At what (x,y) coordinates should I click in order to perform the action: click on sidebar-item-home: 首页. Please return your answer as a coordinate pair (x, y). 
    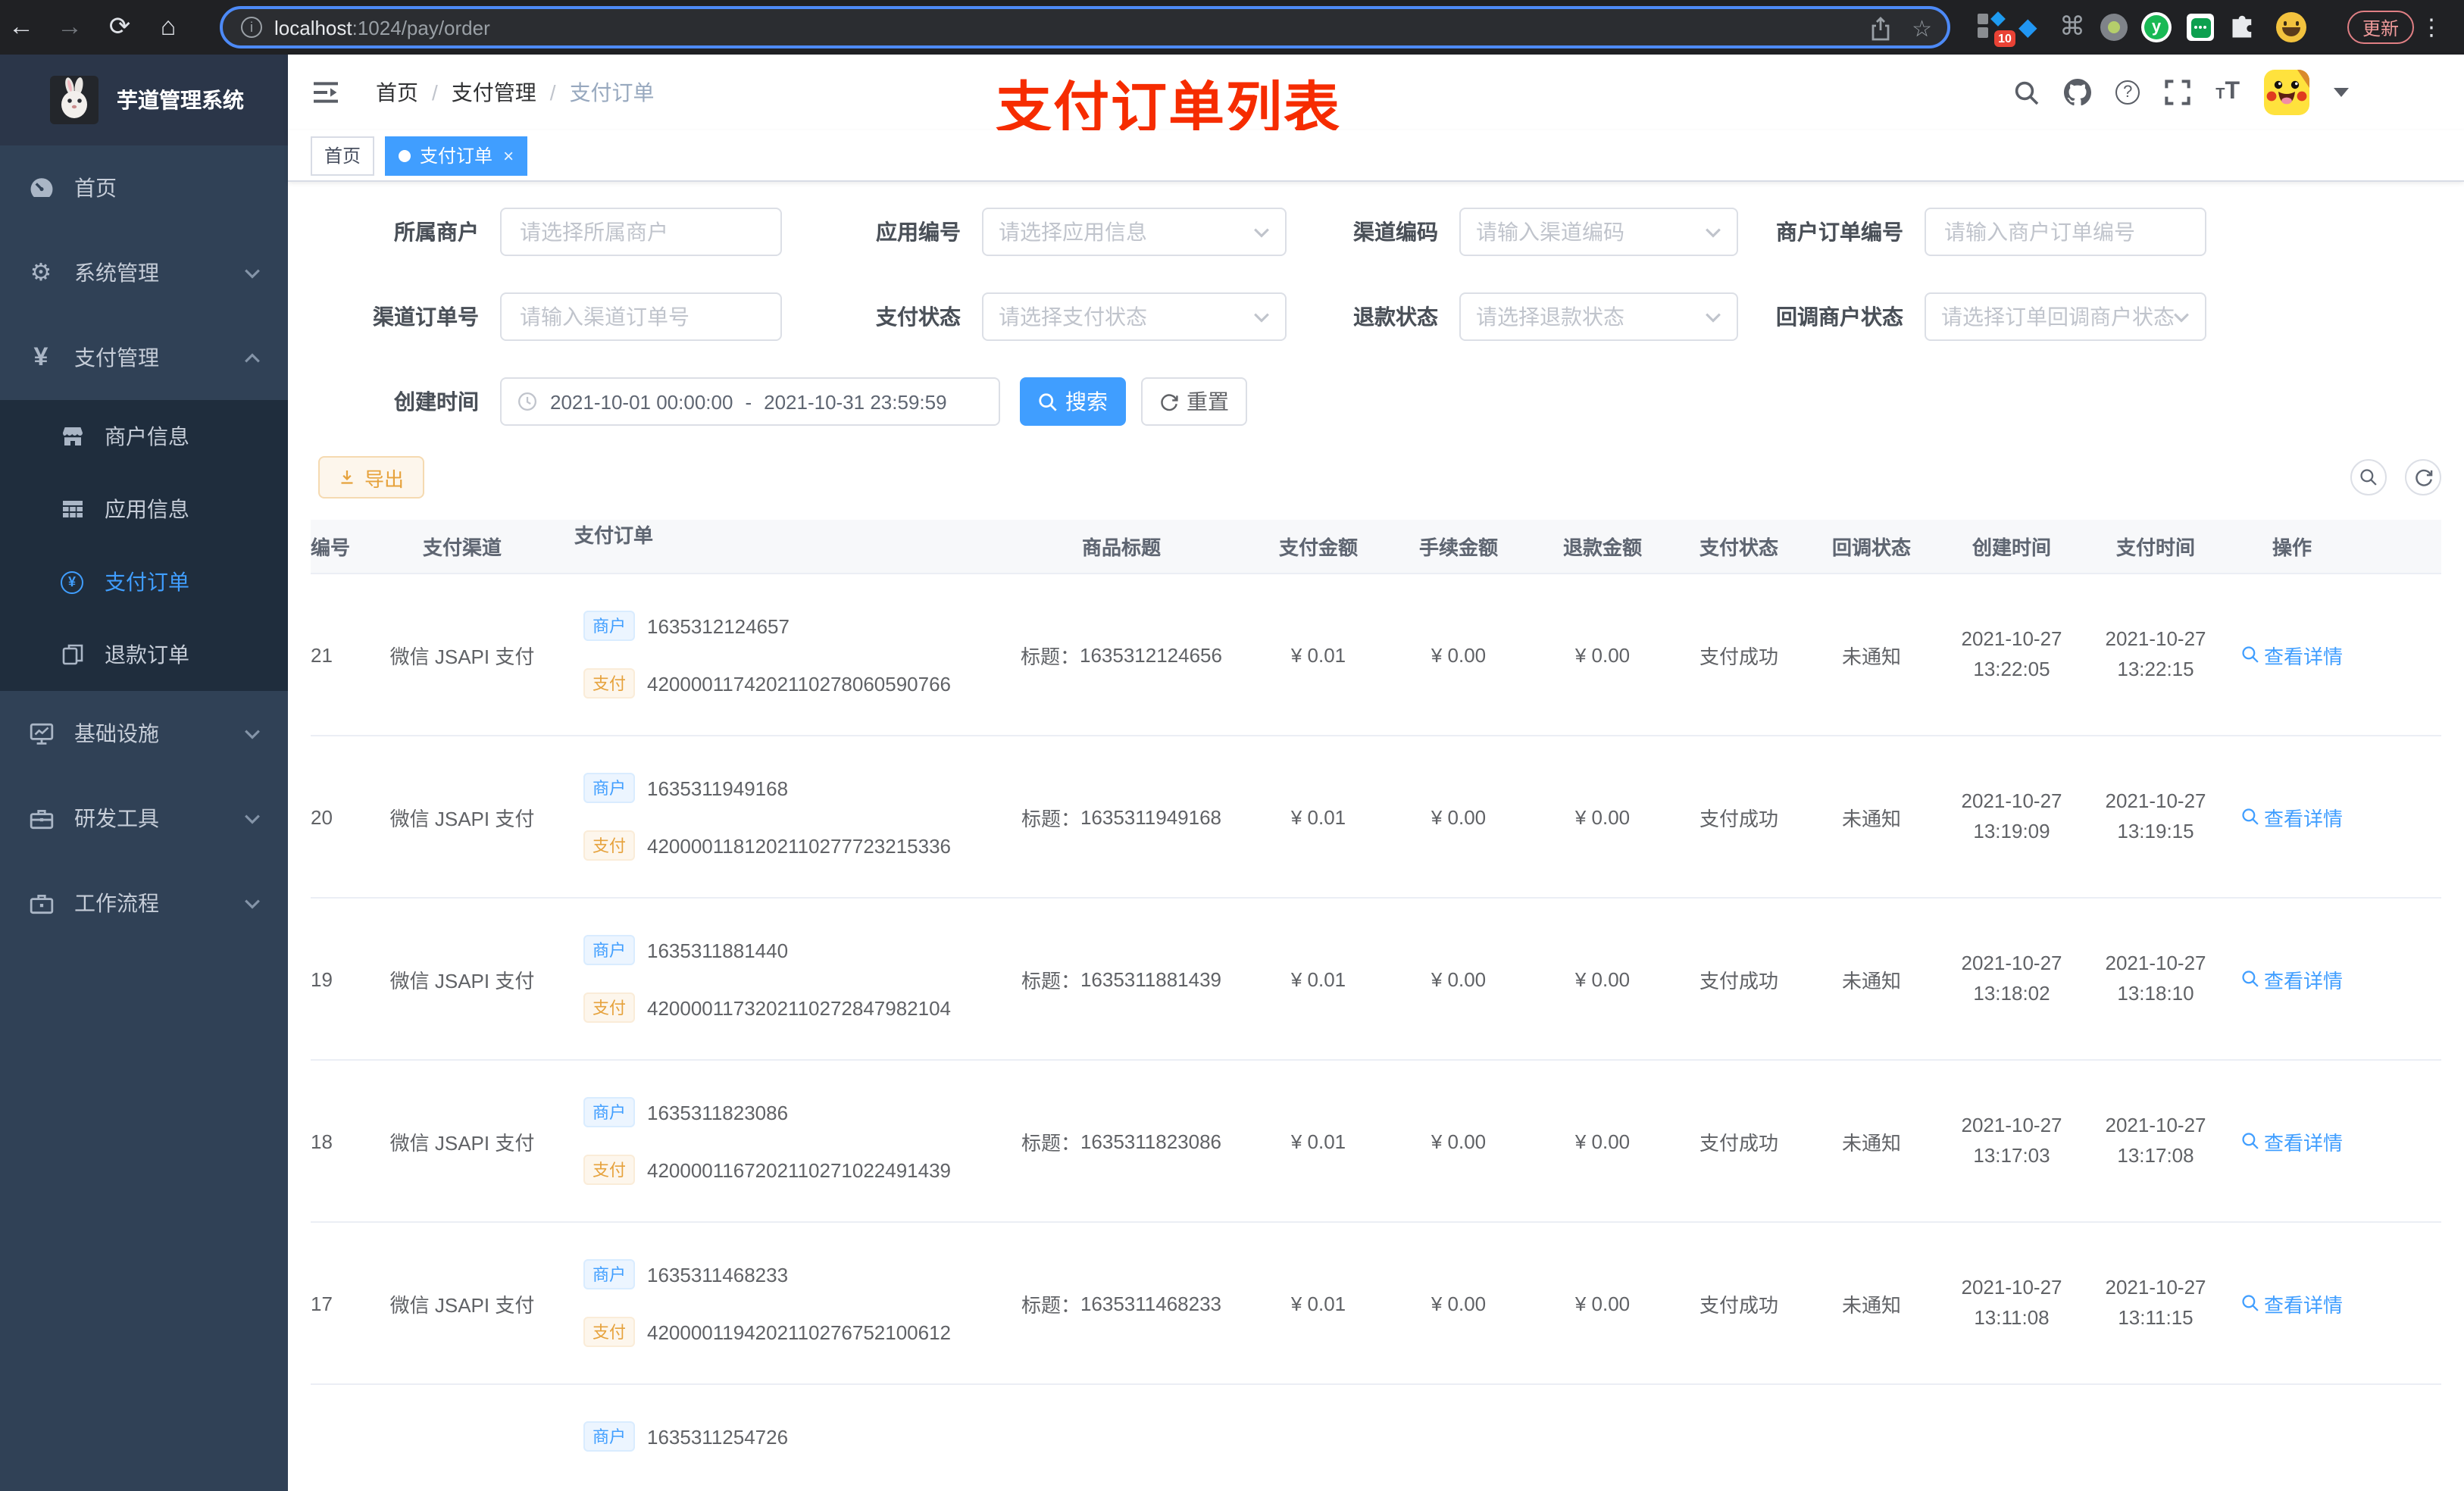
    Looking at the image, I should click on (144, 187).